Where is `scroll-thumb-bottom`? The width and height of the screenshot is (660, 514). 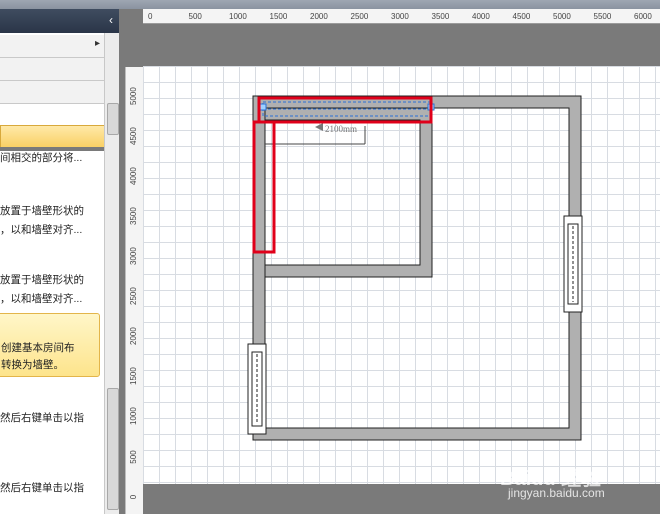
scroll-thumb-bottom is located at coordinates (113, 449).